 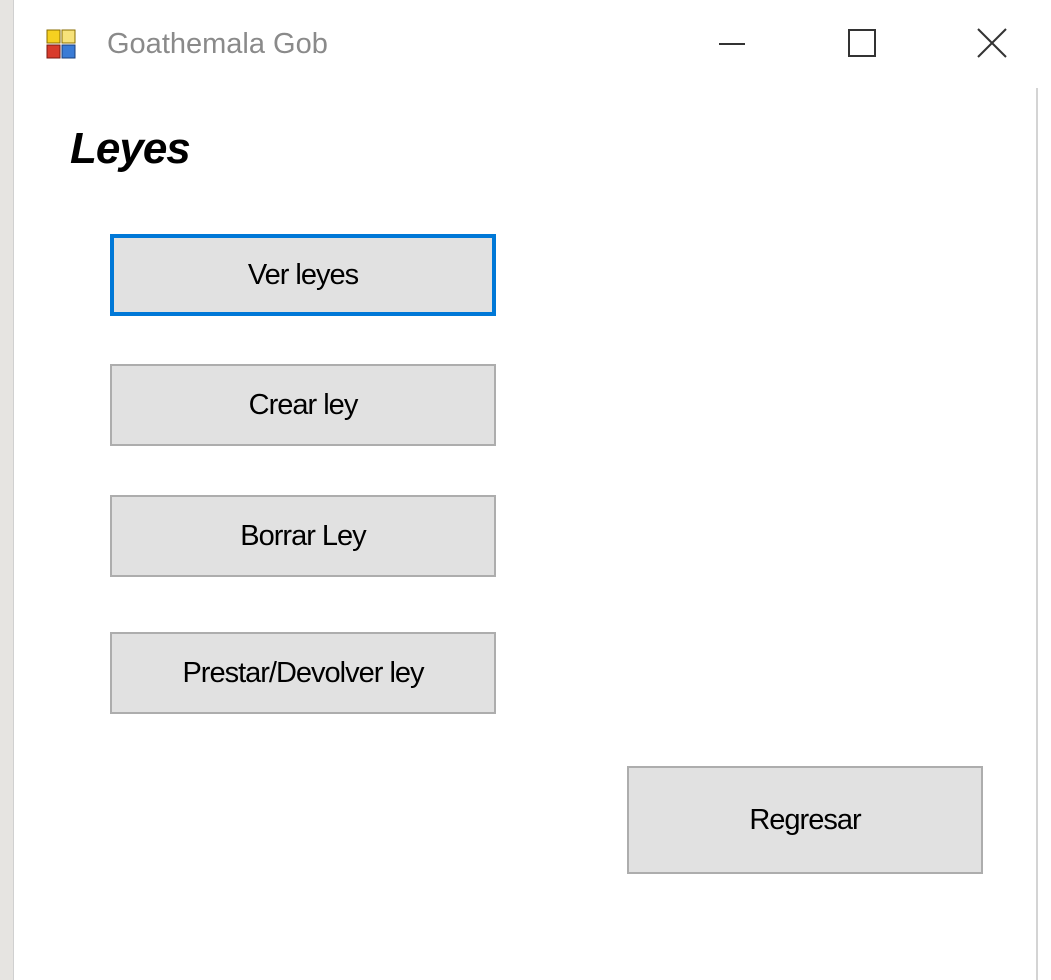 What do you see at coordinates (734, 44) in the screenshot?
I see `minimize-icon` at bounding box center [734, 44].